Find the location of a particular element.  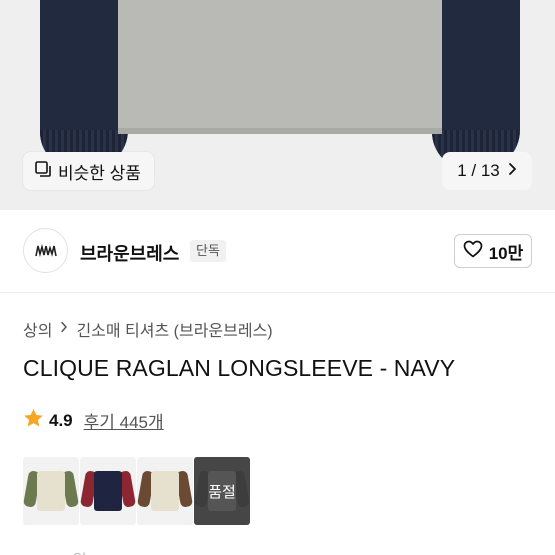

color-options: 품절 is located at coordinates (136, 491).